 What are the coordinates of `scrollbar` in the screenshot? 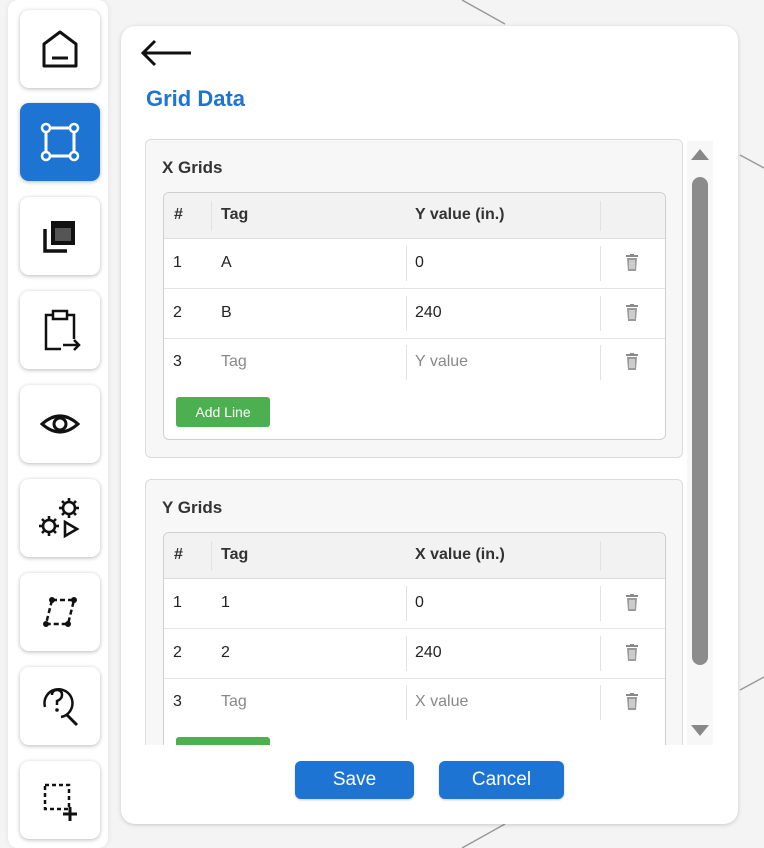 It's located at (700, 443).